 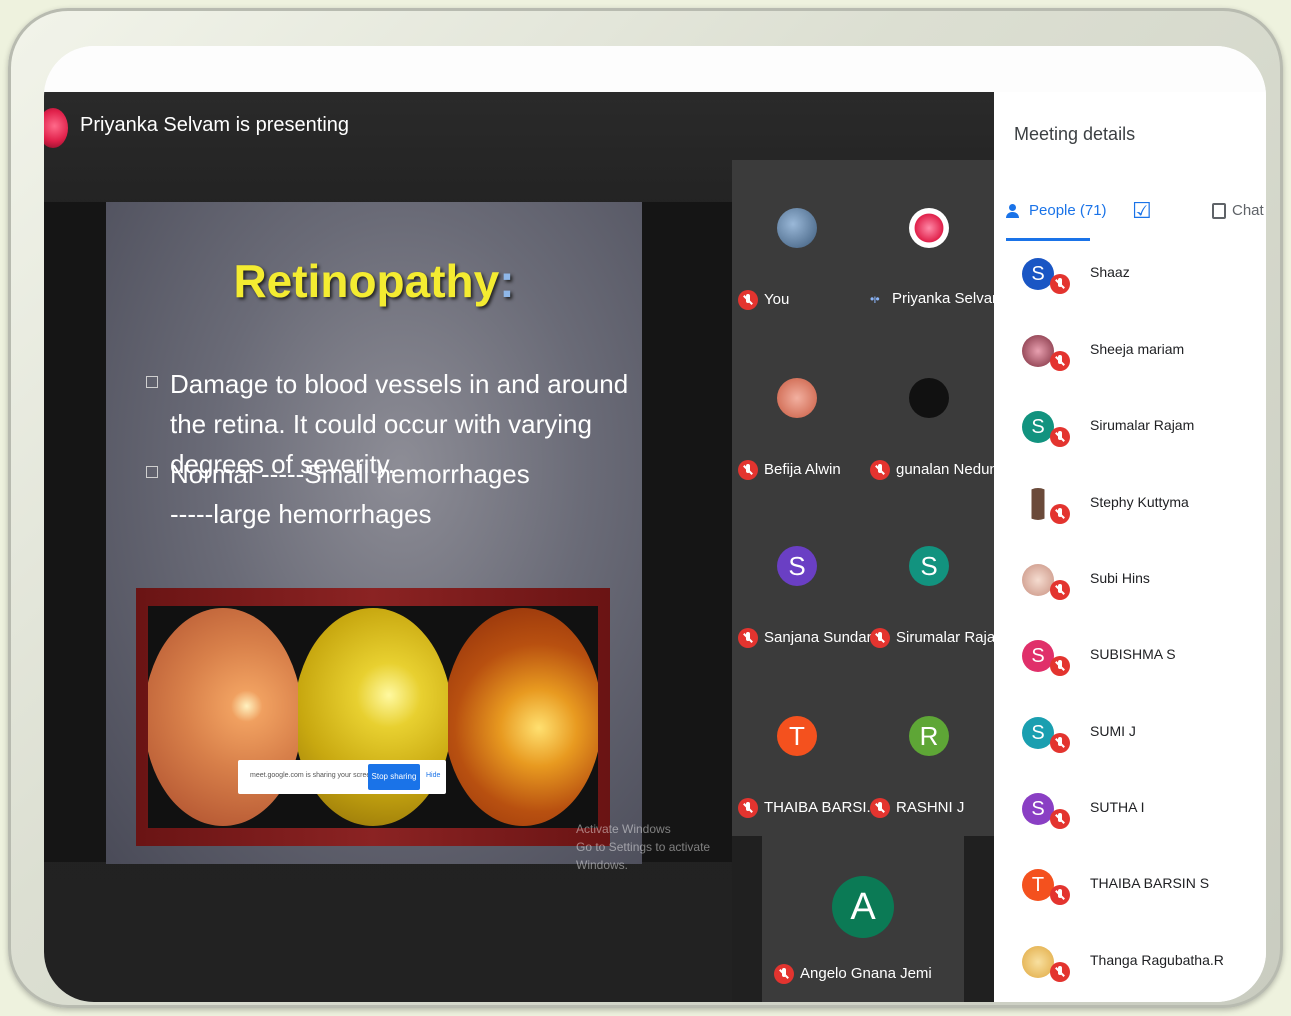 What do you see at coordinates (777, 299) in the screenshot?
I see `participant-name: You` at bounding box center [777, 299].